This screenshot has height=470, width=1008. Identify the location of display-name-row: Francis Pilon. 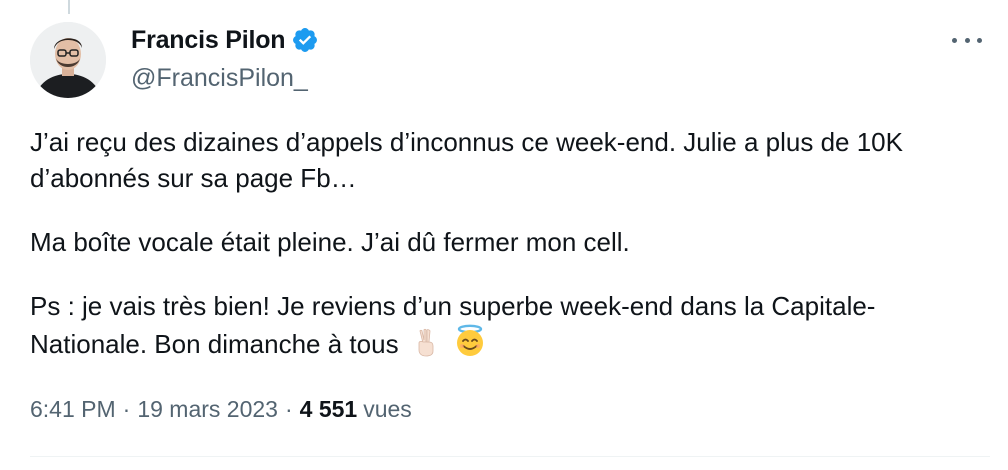
(225, 40).